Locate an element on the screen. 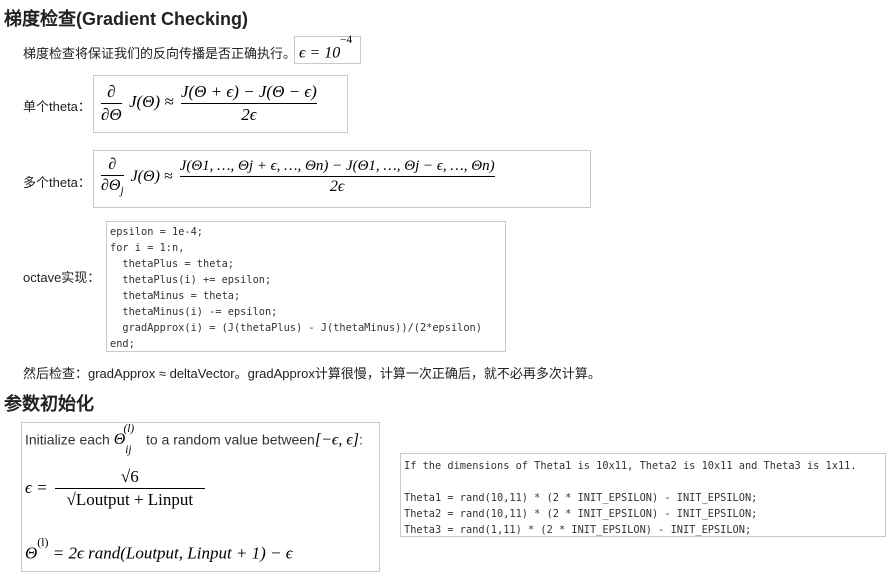  epsilon-init-denominator: √Loutput + Linput is located at coordinates (130, 499).